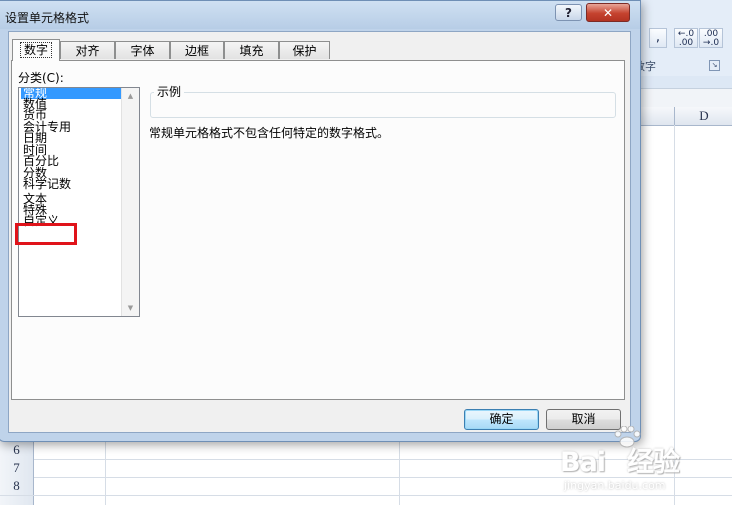 This screenshot has width=732, height=505. What do you see at coordinates (17, 486) in the screenshot?
I see `row-number: 8` at bounding box center [17, 486].